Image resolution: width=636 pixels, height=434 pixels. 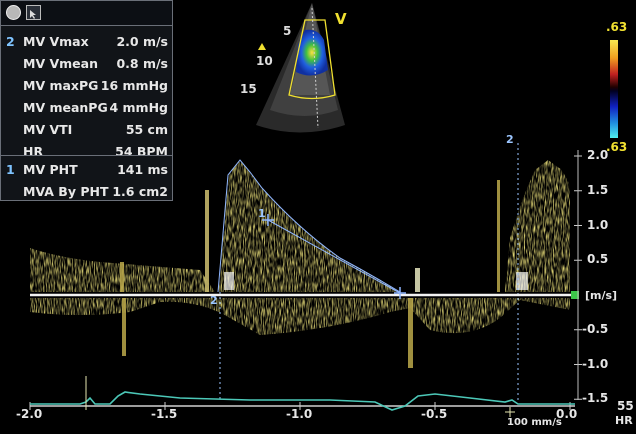 I want to click on panel-divider, so click(x=86, y=155).